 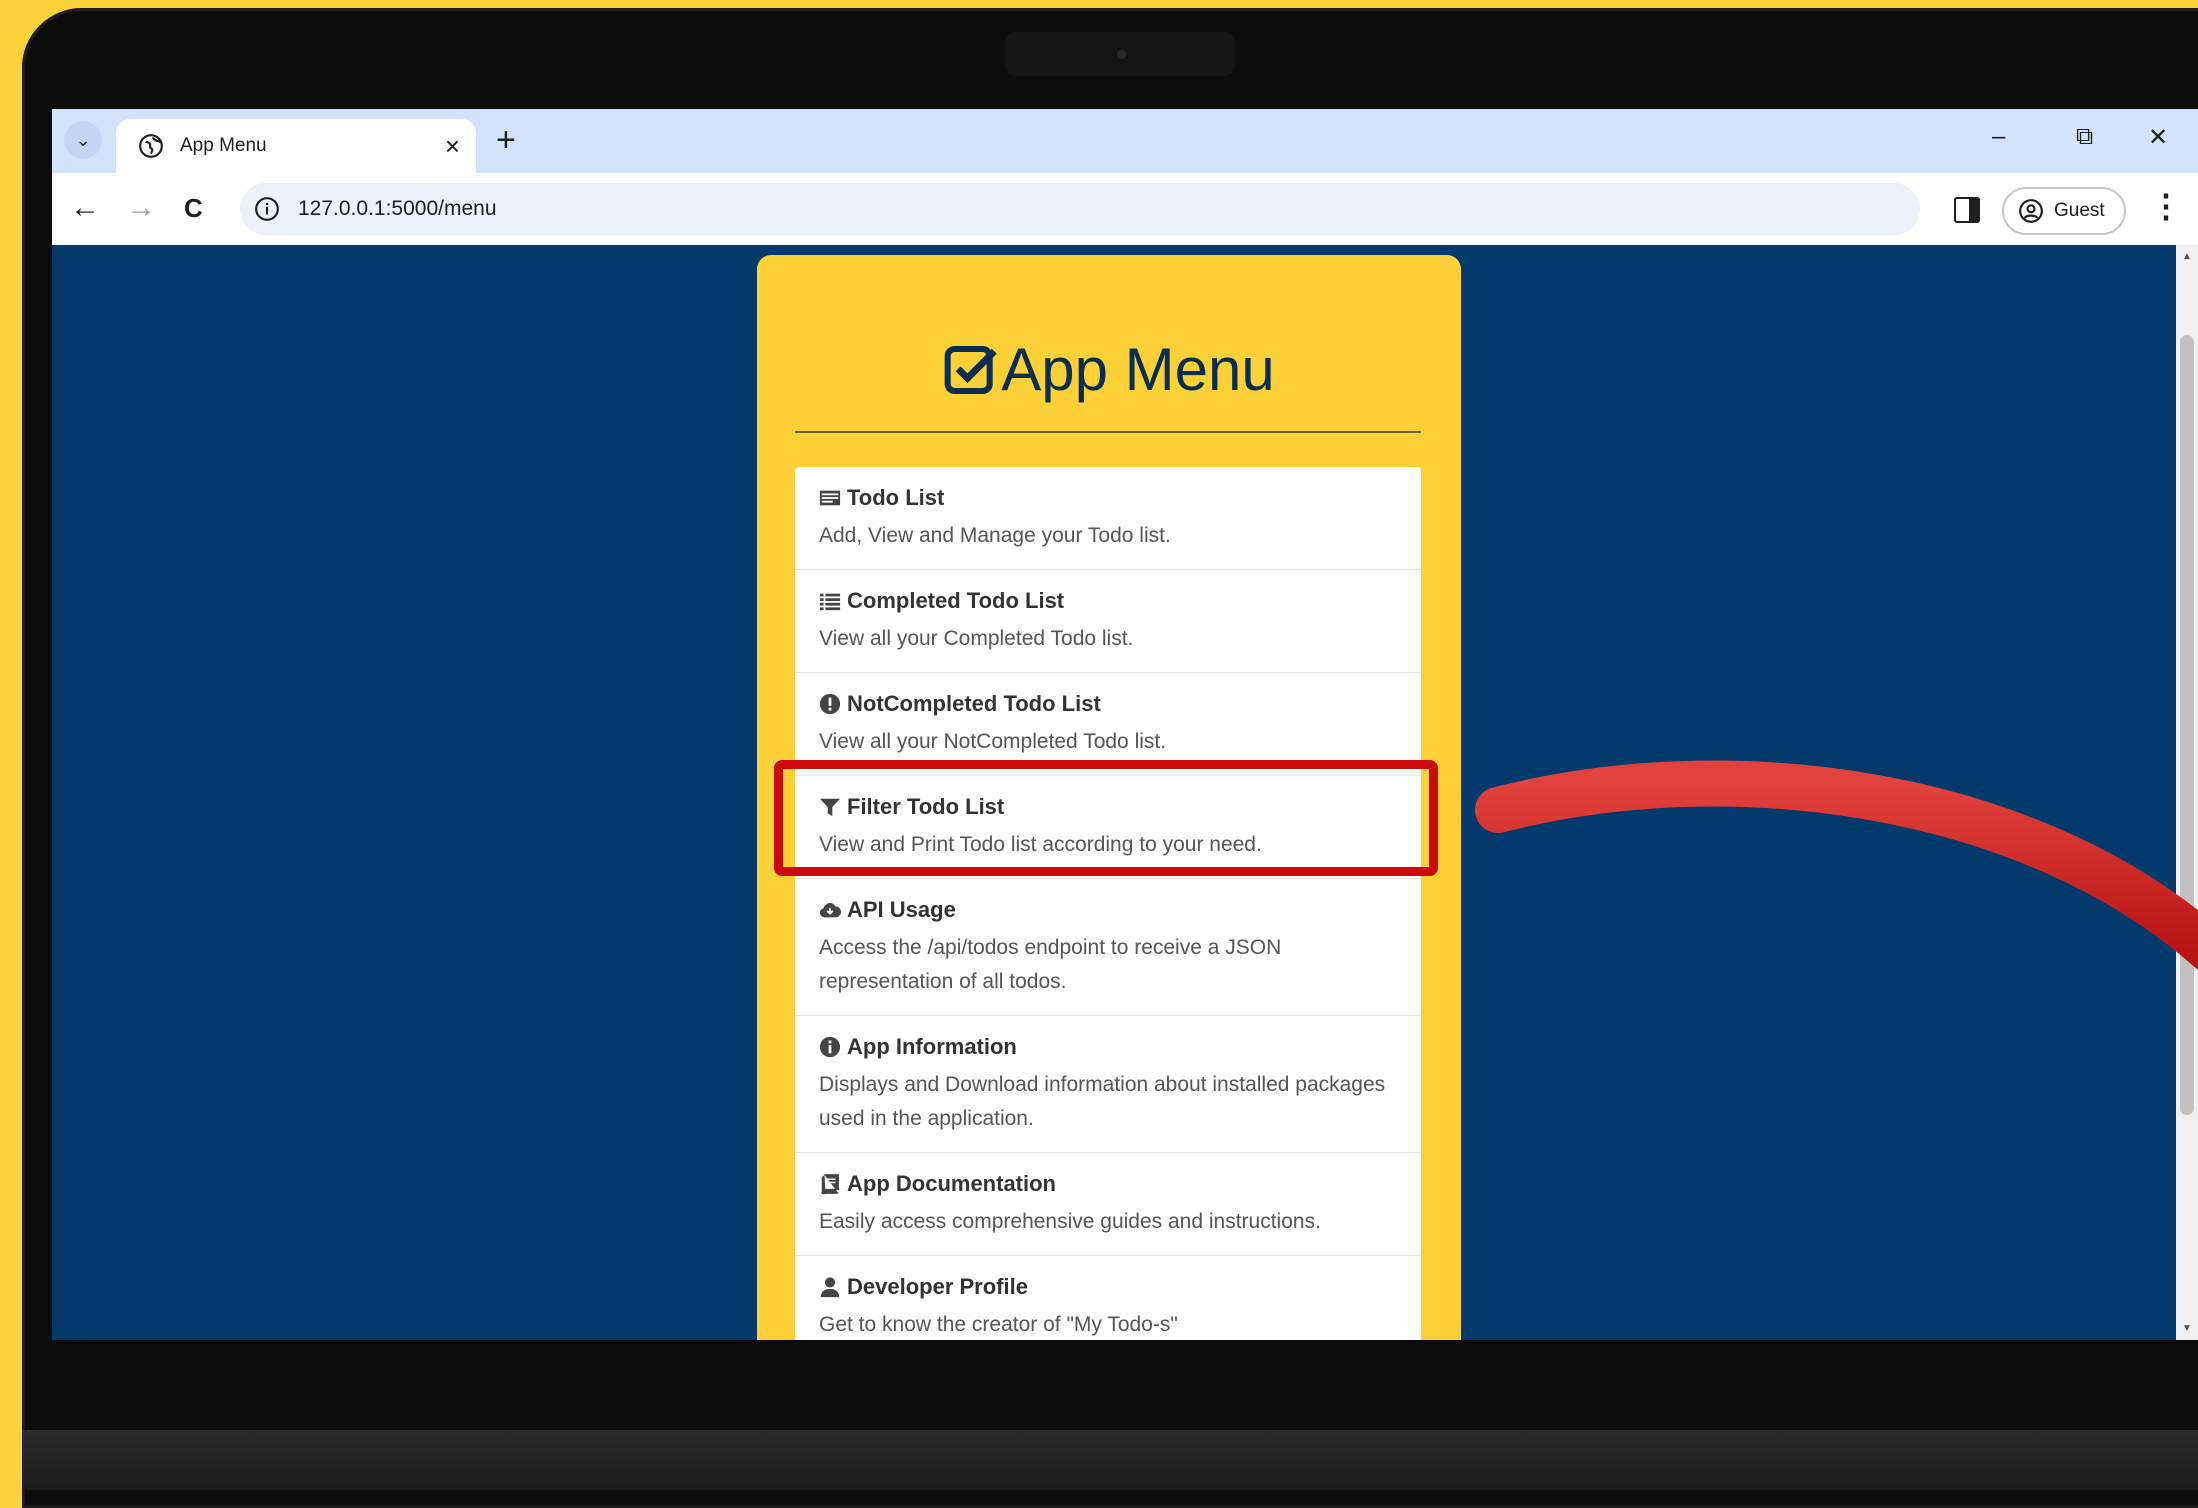 What do you see at coordinates (151, 146) in the screenshot?
I see `globe-icon` at bounding box center [151, 146].